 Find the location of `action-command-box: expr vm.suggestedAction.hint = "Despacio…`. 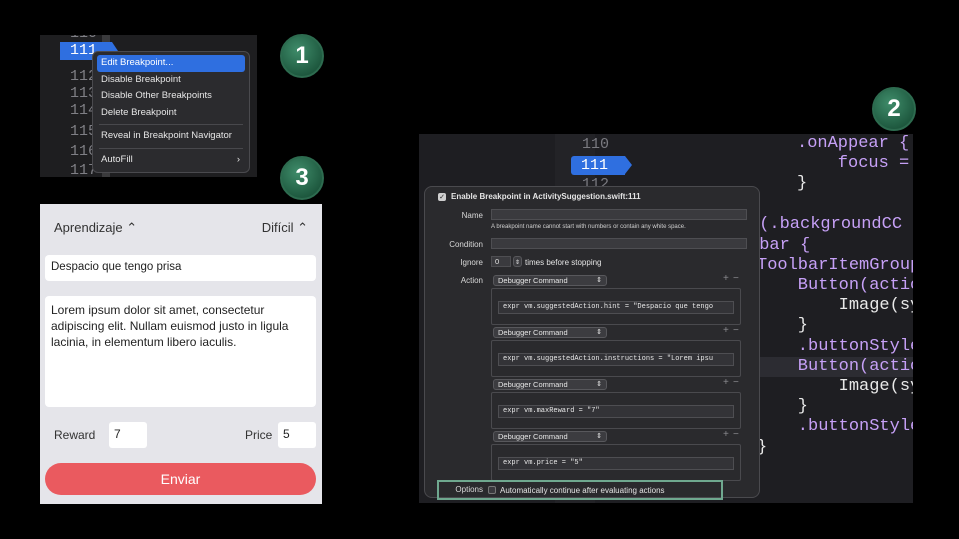

action-command-box: expr vm.suggestedAction.hint = "Despacio… is located at coordinates (616, 306).